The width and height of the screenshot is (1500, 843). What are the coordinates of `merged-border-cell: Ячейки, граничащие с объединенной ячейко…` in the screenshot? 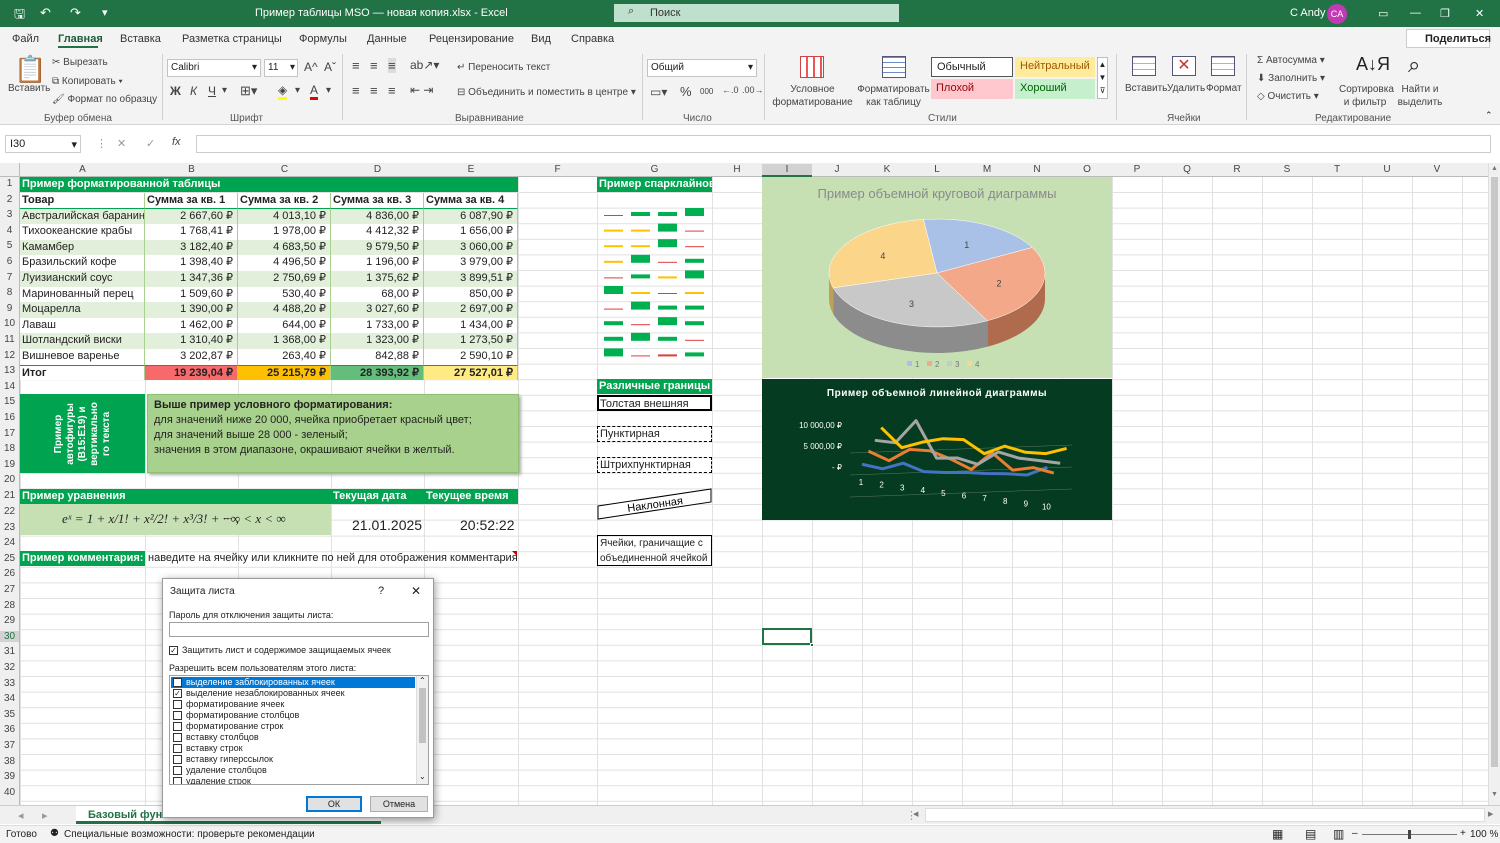 It's located at (654, 550).